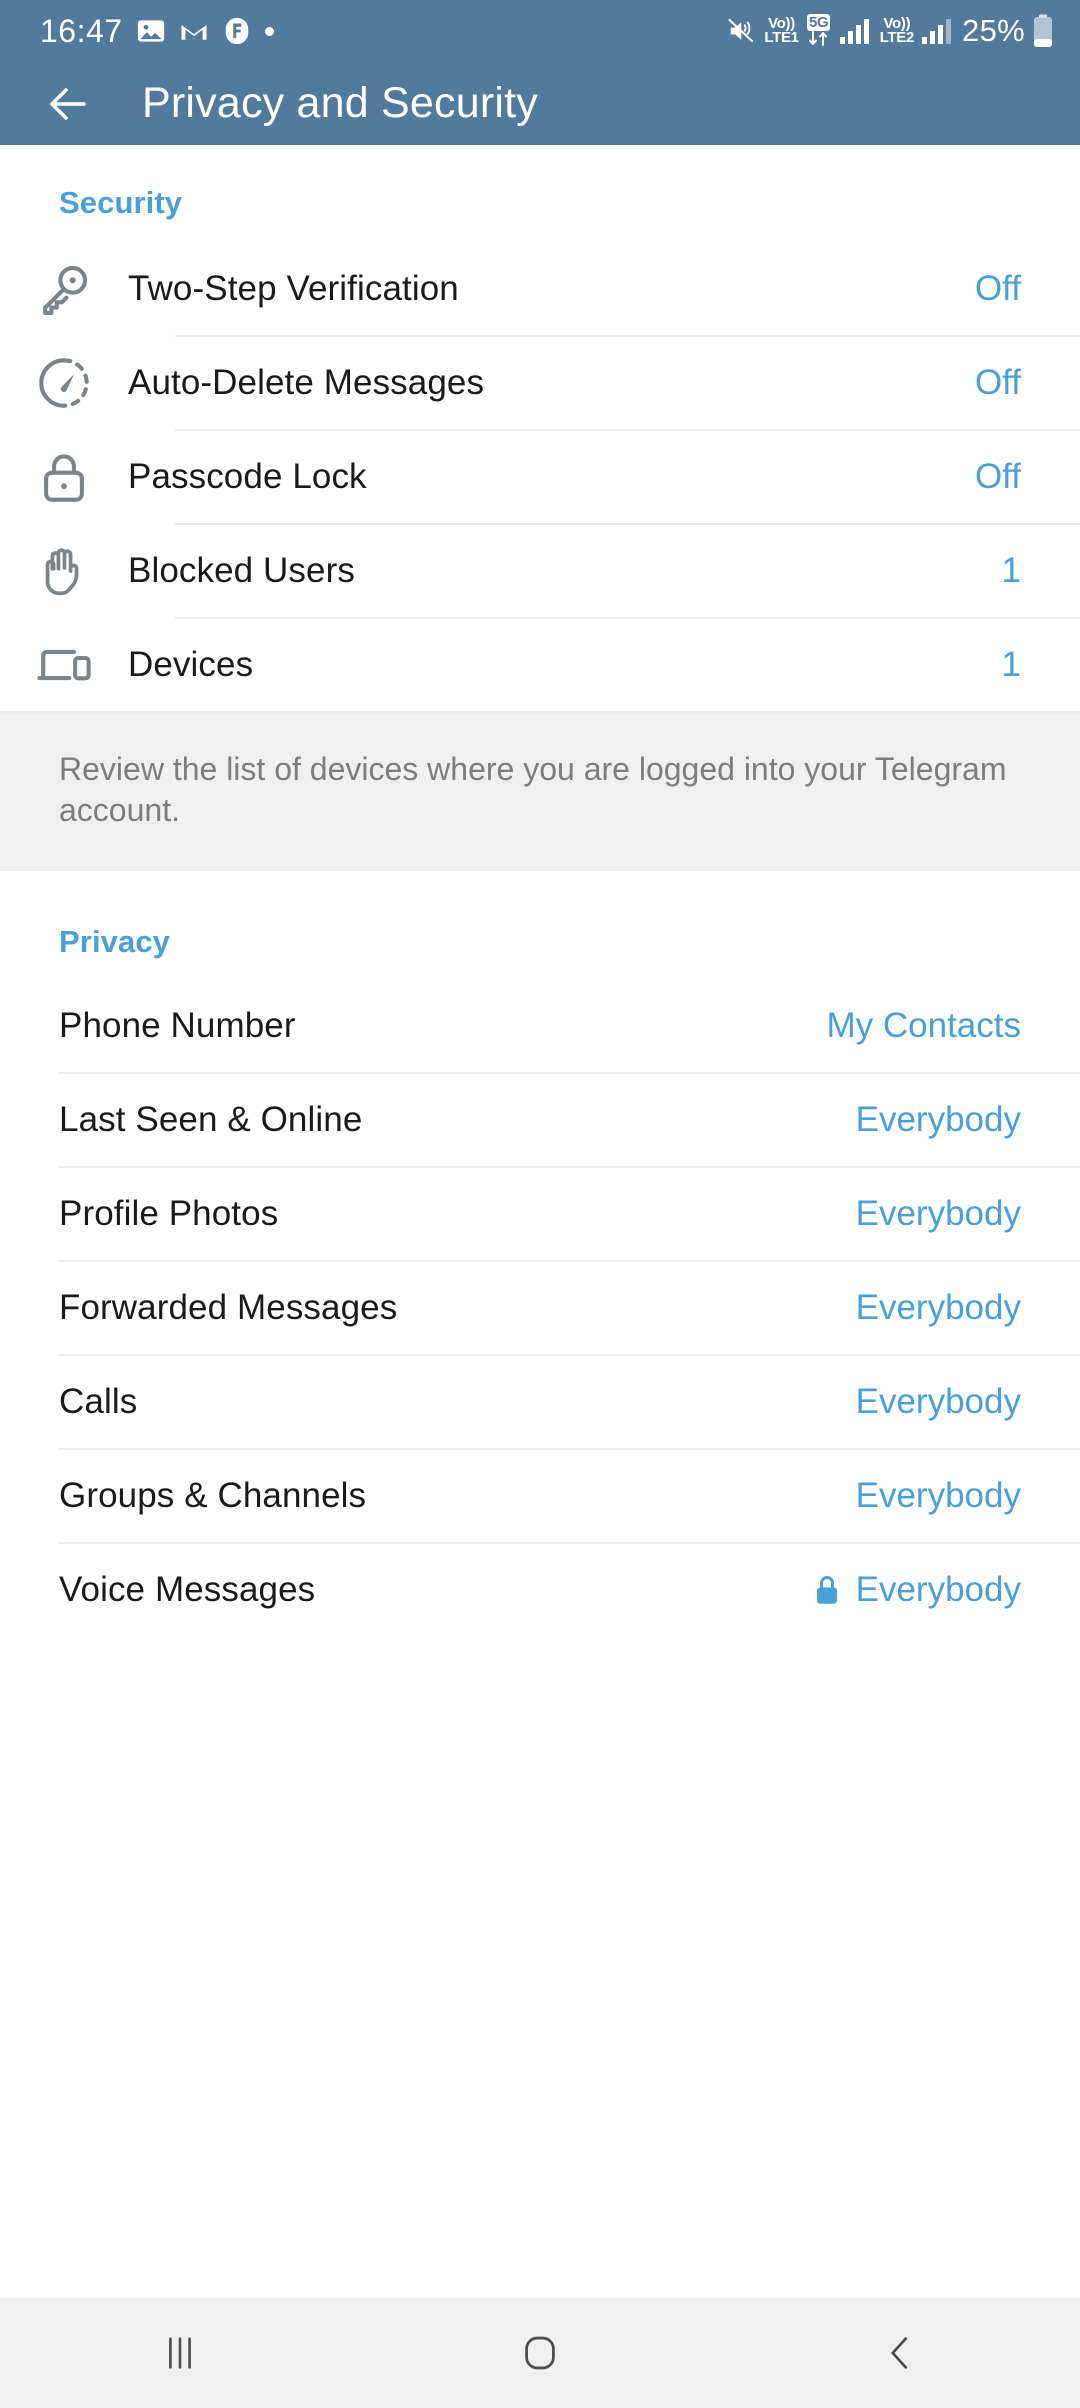 This screenshot has height=2408, width=1080. Describe the element at coordinates (540, 1307) in the screenshot. I see `row-forwarded-messages: Forwarded Messages Everybody` at that location.